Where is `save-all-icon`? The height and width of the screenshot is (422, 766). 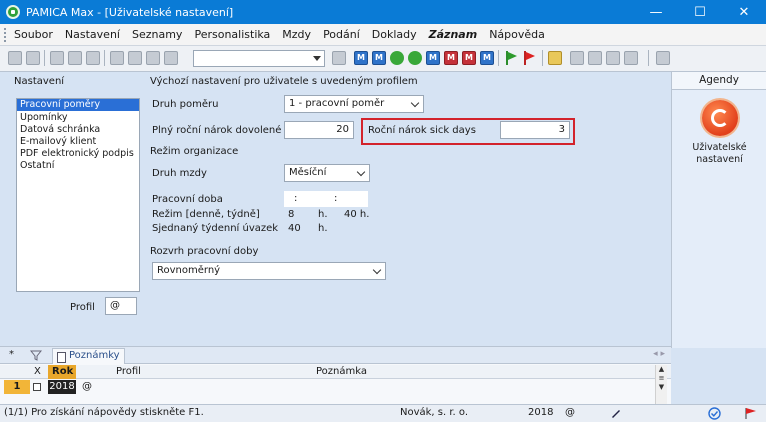
save-all-icon is located at coordinates (153, 58).